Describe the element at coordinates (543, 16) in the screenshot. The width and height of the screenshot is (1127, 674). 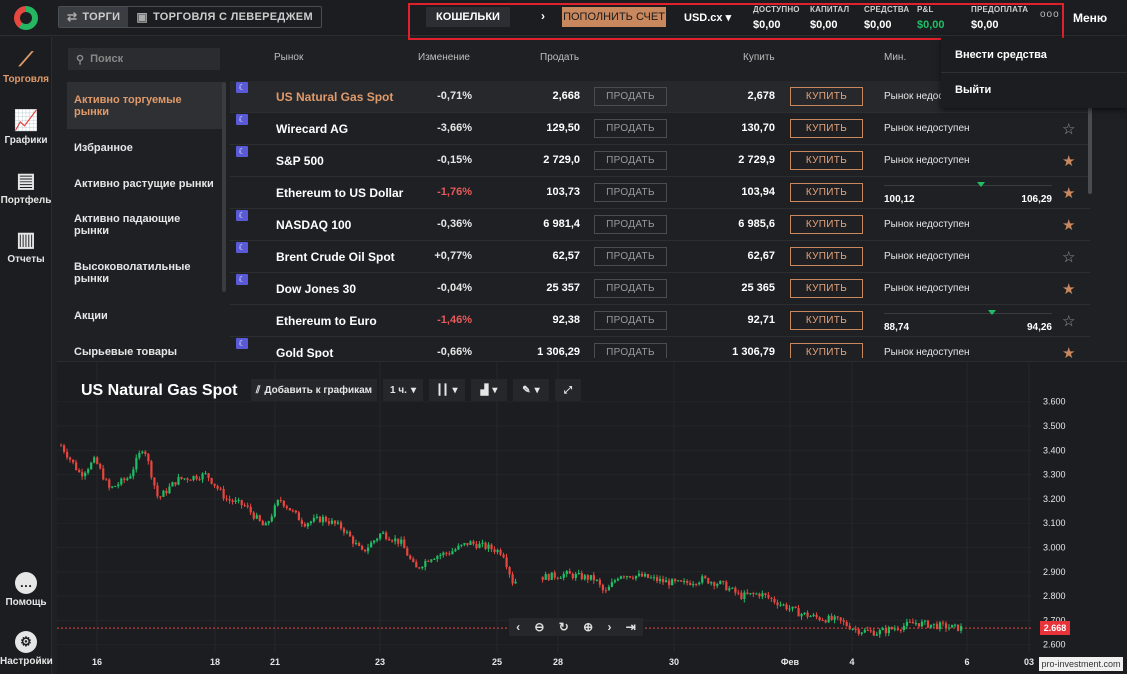
I see `chevron-right-icon: ›` at that location.